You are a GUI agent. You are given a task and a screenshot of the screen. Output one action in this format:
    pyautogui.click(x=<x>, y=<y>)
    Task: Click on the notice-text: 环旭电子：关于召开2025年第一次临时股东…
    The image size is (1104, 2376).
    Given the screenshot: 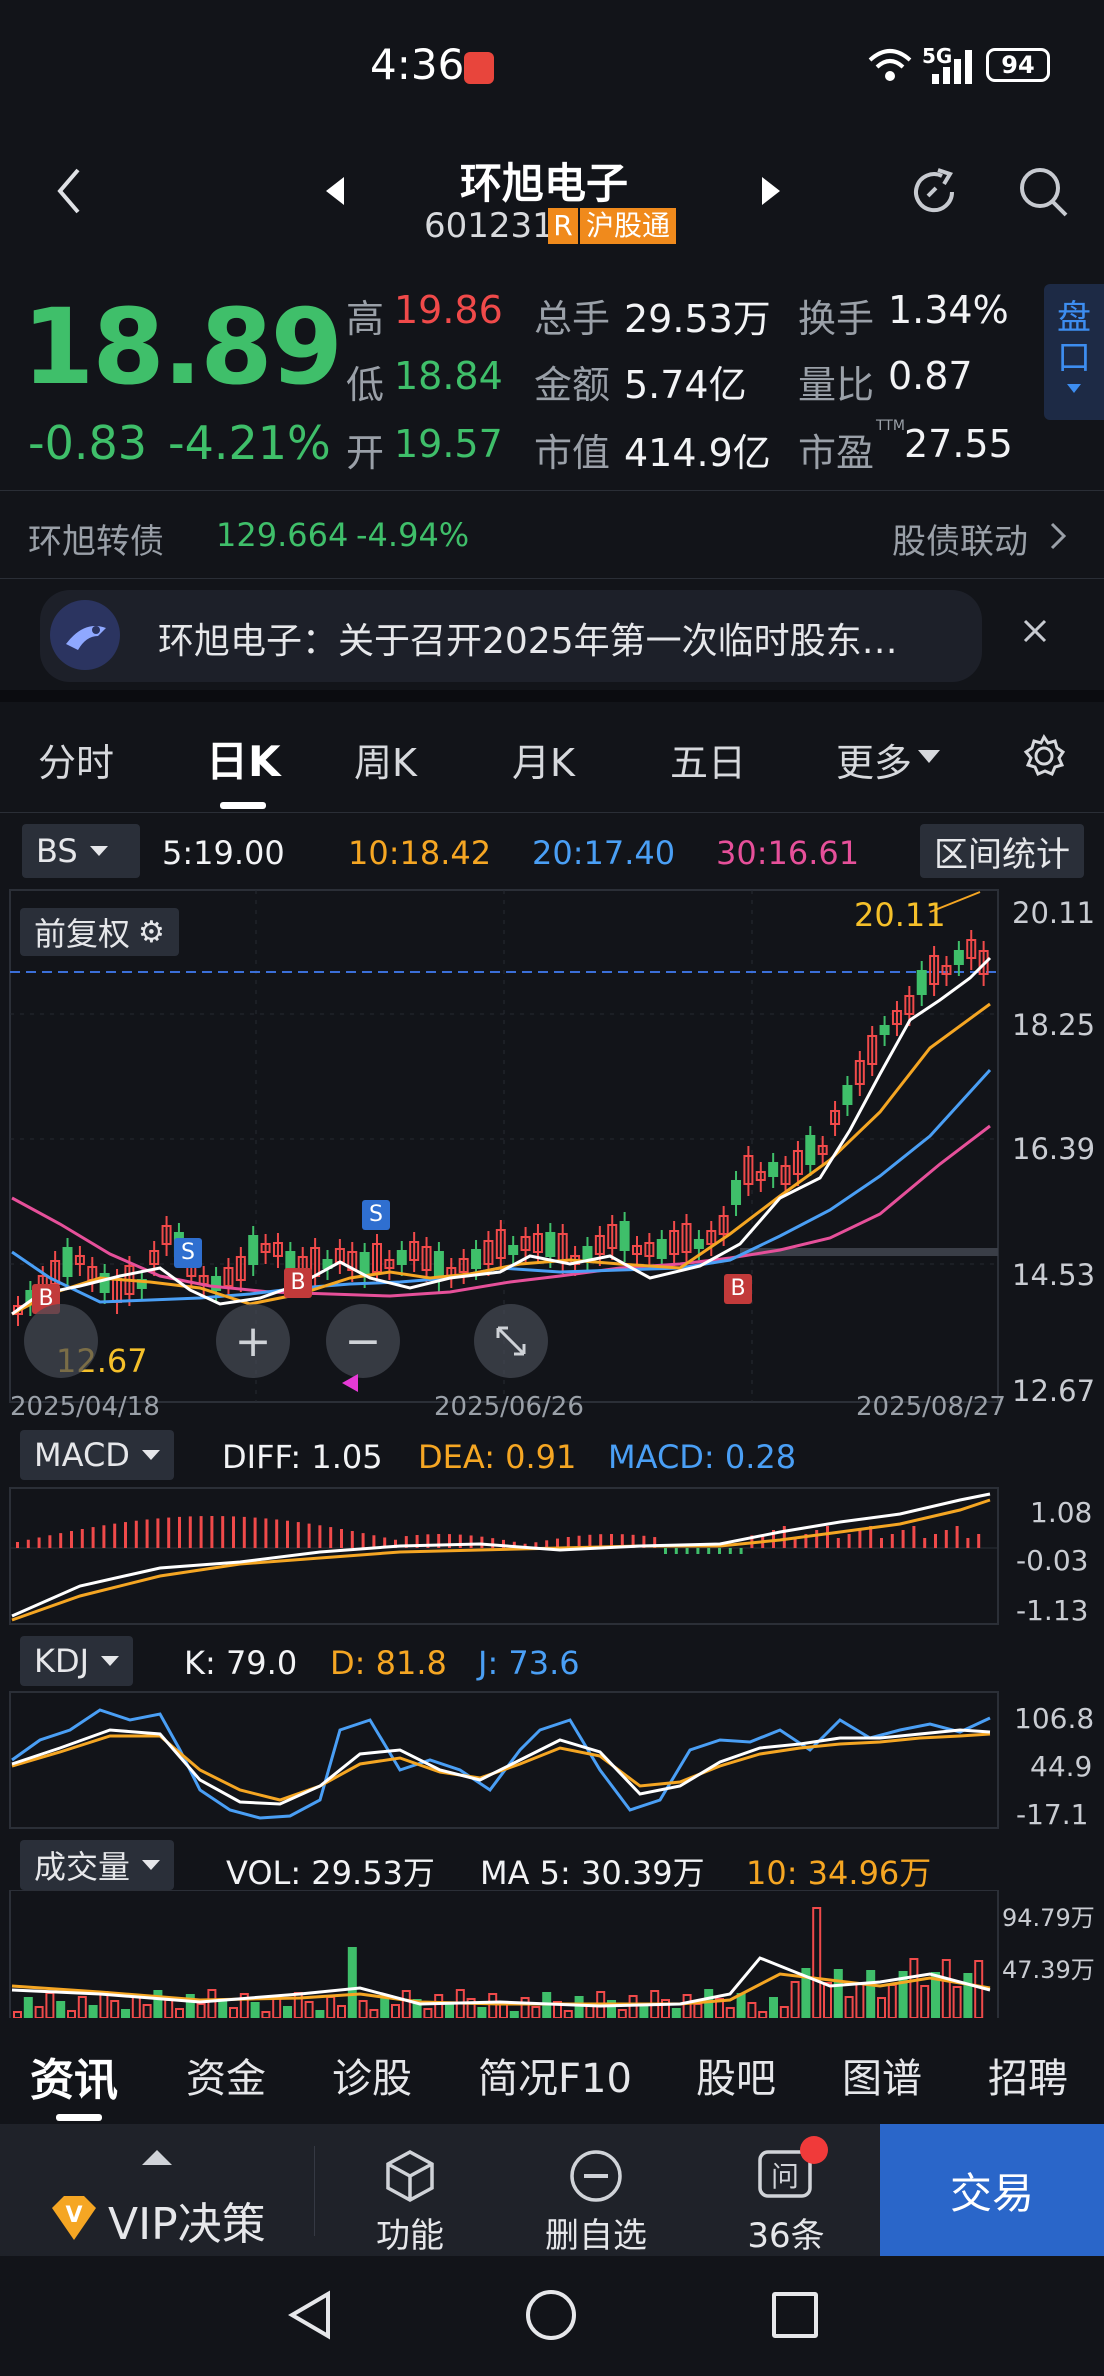 What is the action you would take?
    pyautogui.click(x=528, y=638)
    